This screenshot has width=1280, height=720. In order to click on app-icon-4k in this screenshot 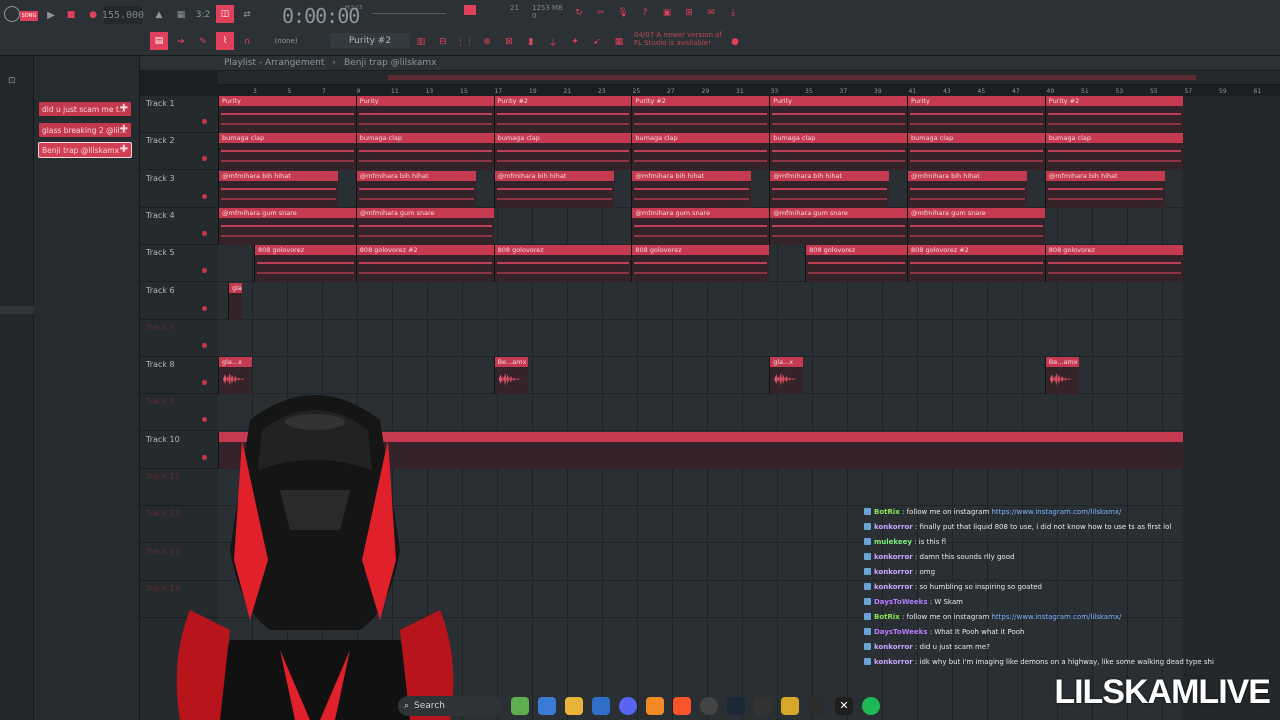, I will do `click(817, 706)`.